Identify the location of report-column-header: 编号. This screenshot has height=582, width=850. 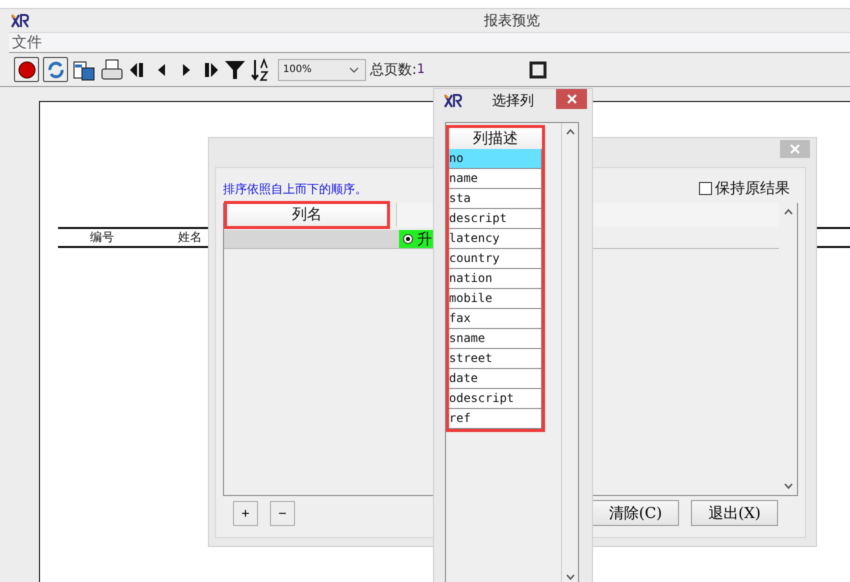
(102, 237).